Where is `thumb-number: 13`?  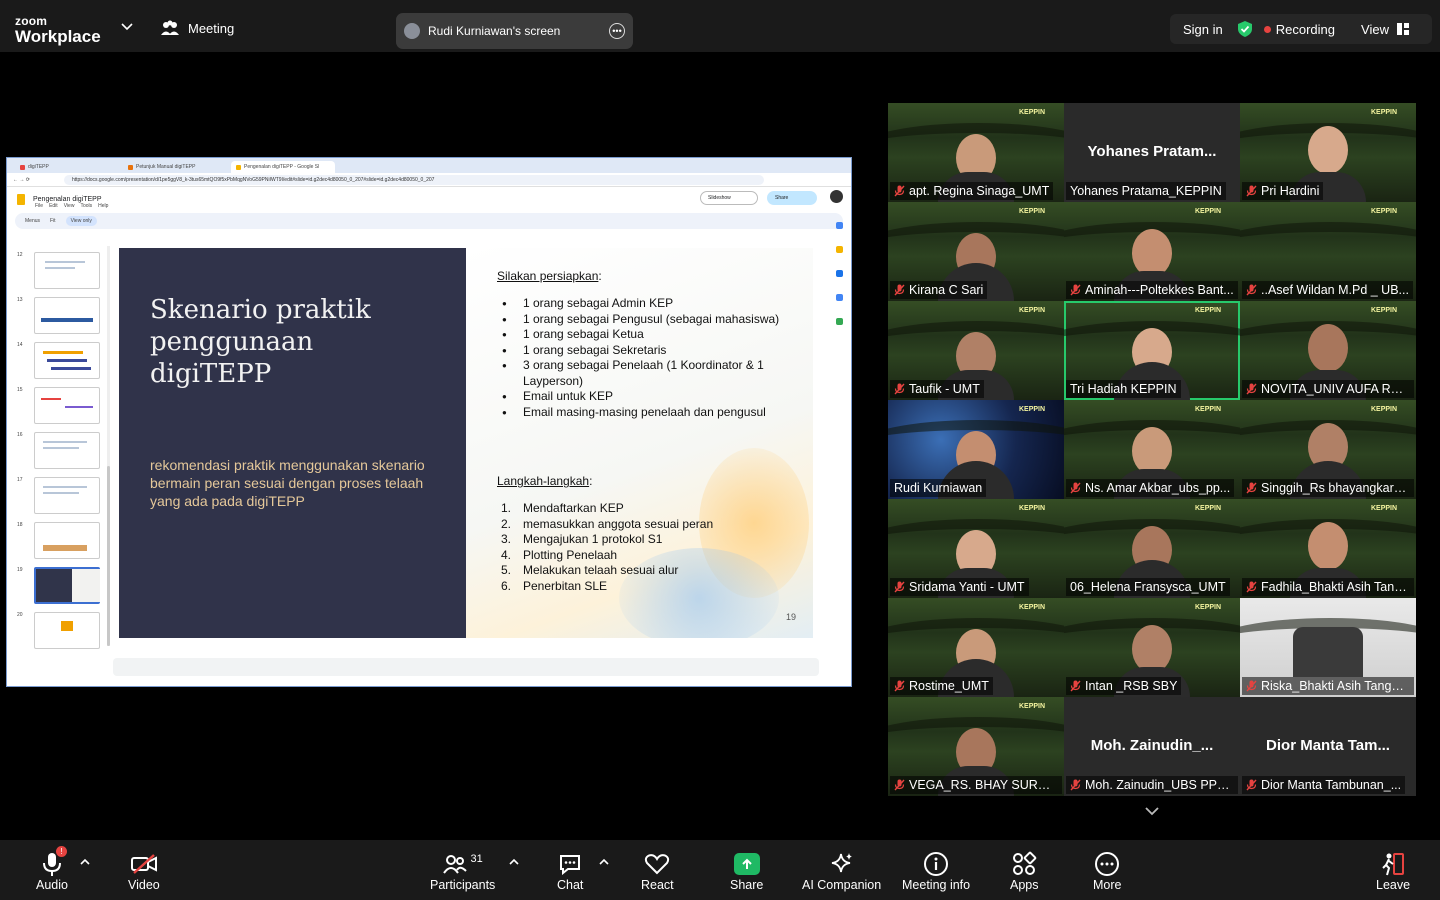 thumb-number: 13 is located at coordinates (20, 300).